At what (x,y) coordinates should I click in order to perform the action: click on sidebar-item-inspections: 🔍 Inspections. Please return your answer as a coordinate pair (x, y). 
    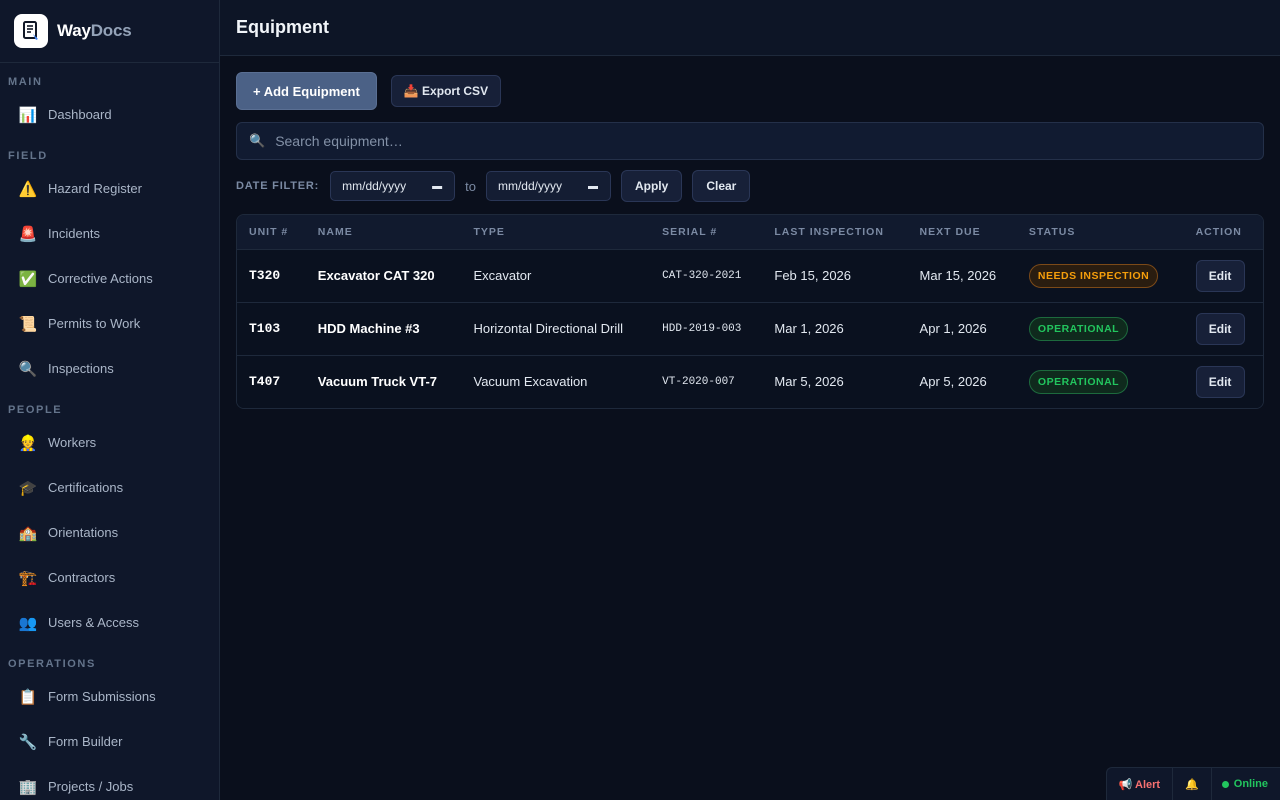
    Looking at the image, I should click on (109, 368).